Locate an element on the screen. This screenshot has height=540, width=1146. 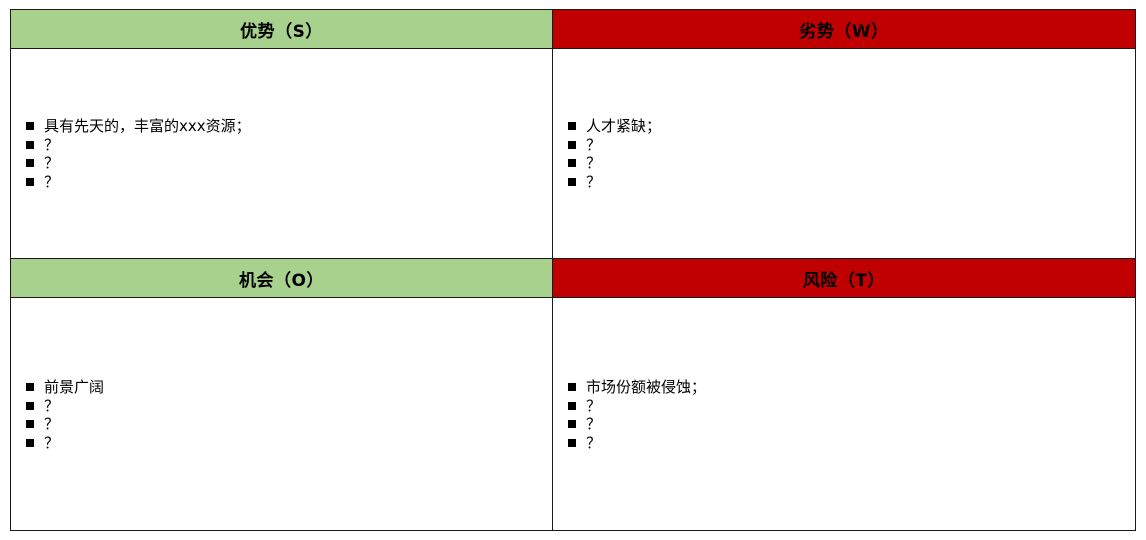
strengths-list: 具有先天的，丰富的xxx资源； ？ ？ ？ is located at coordinates (138, 154).